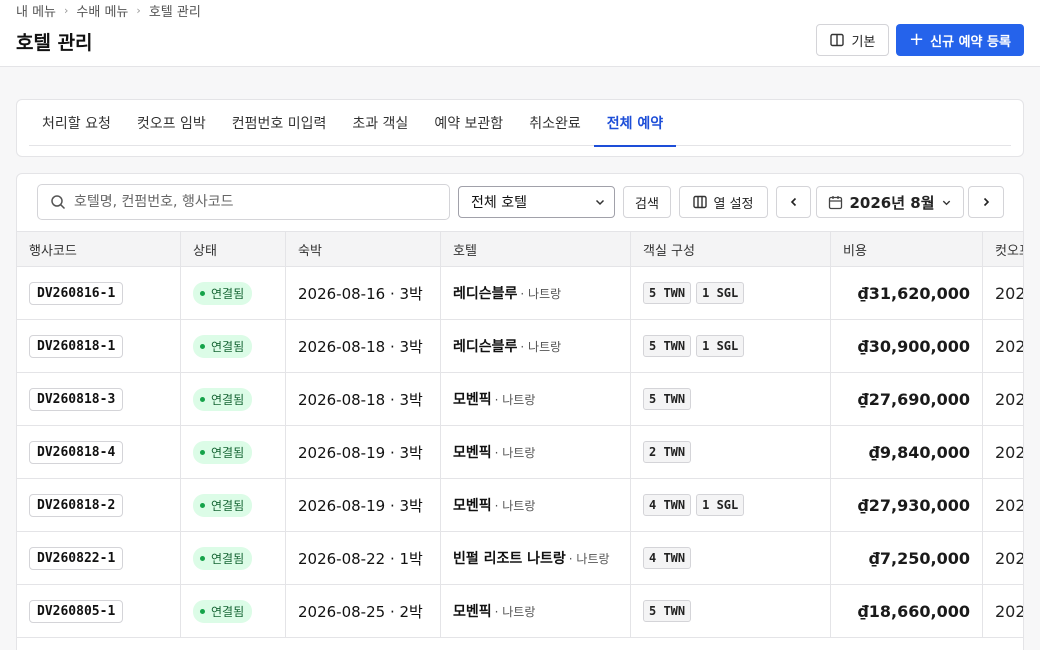 The width and height of the screenshot is (1040, 650). I want to click on breadcrumb-item: 수배 메뉴, so click(102, 10).